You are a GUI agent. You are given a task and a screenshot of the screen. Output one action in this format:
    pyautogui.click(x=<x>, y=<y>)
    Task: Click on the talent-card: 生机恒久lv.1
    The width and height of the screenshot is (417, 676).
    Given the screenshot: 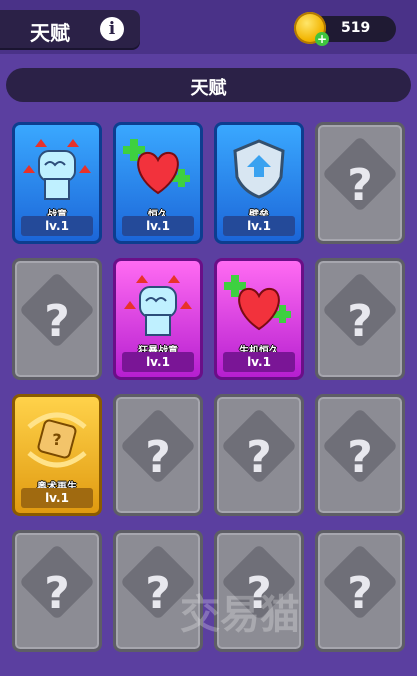 What is the action you would take?
    pyautogui.click(x=259, y=319)
    